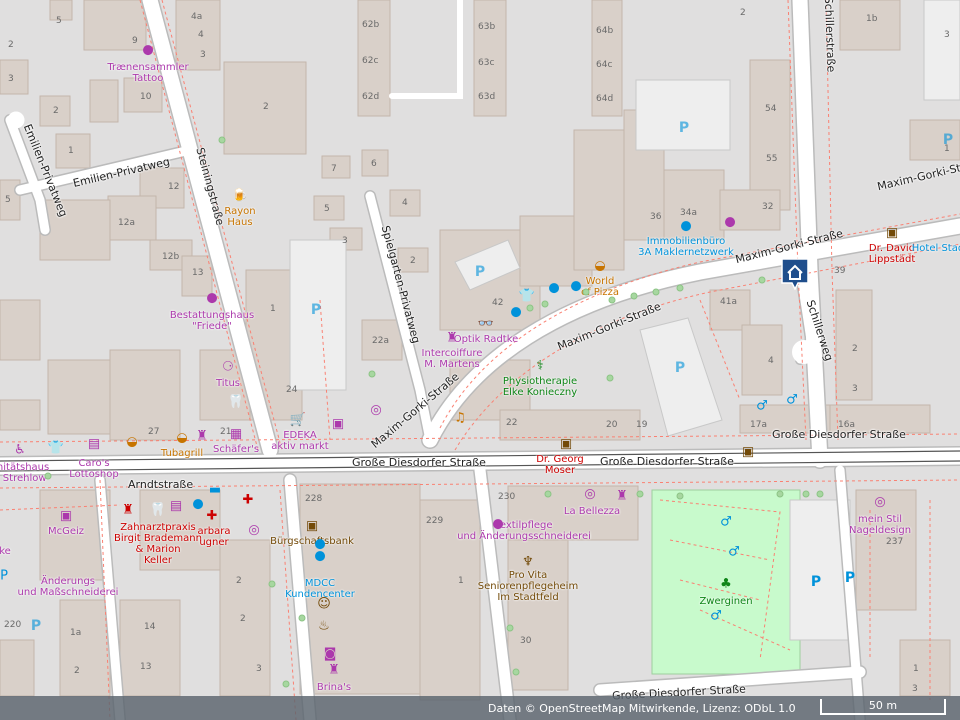 This screenshot has height=720, width=960. I want to click on poi-mcgeiz: McGeiz, so click(66, 531).